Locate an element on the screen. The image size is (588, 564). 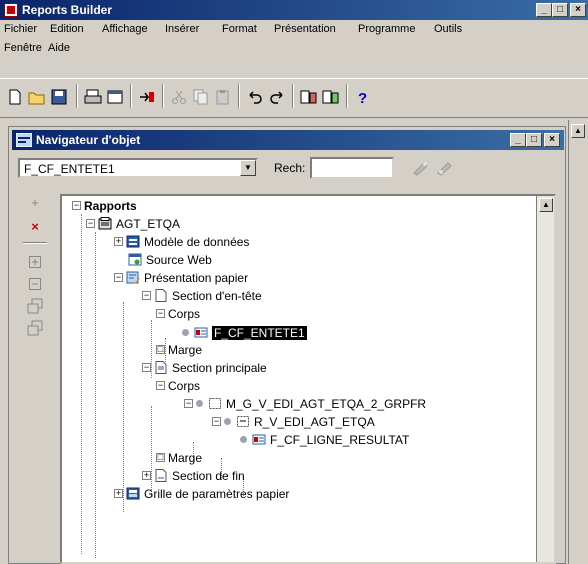
tree-node-label: Corps is located at coordinates (184, 313).